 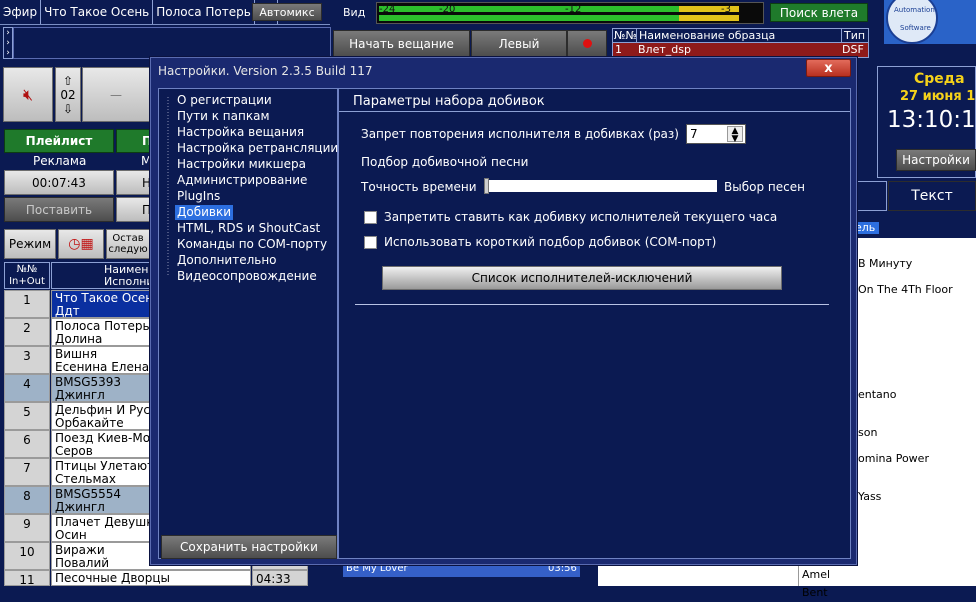 I want to click on record-button, so click(x=587, y=43).